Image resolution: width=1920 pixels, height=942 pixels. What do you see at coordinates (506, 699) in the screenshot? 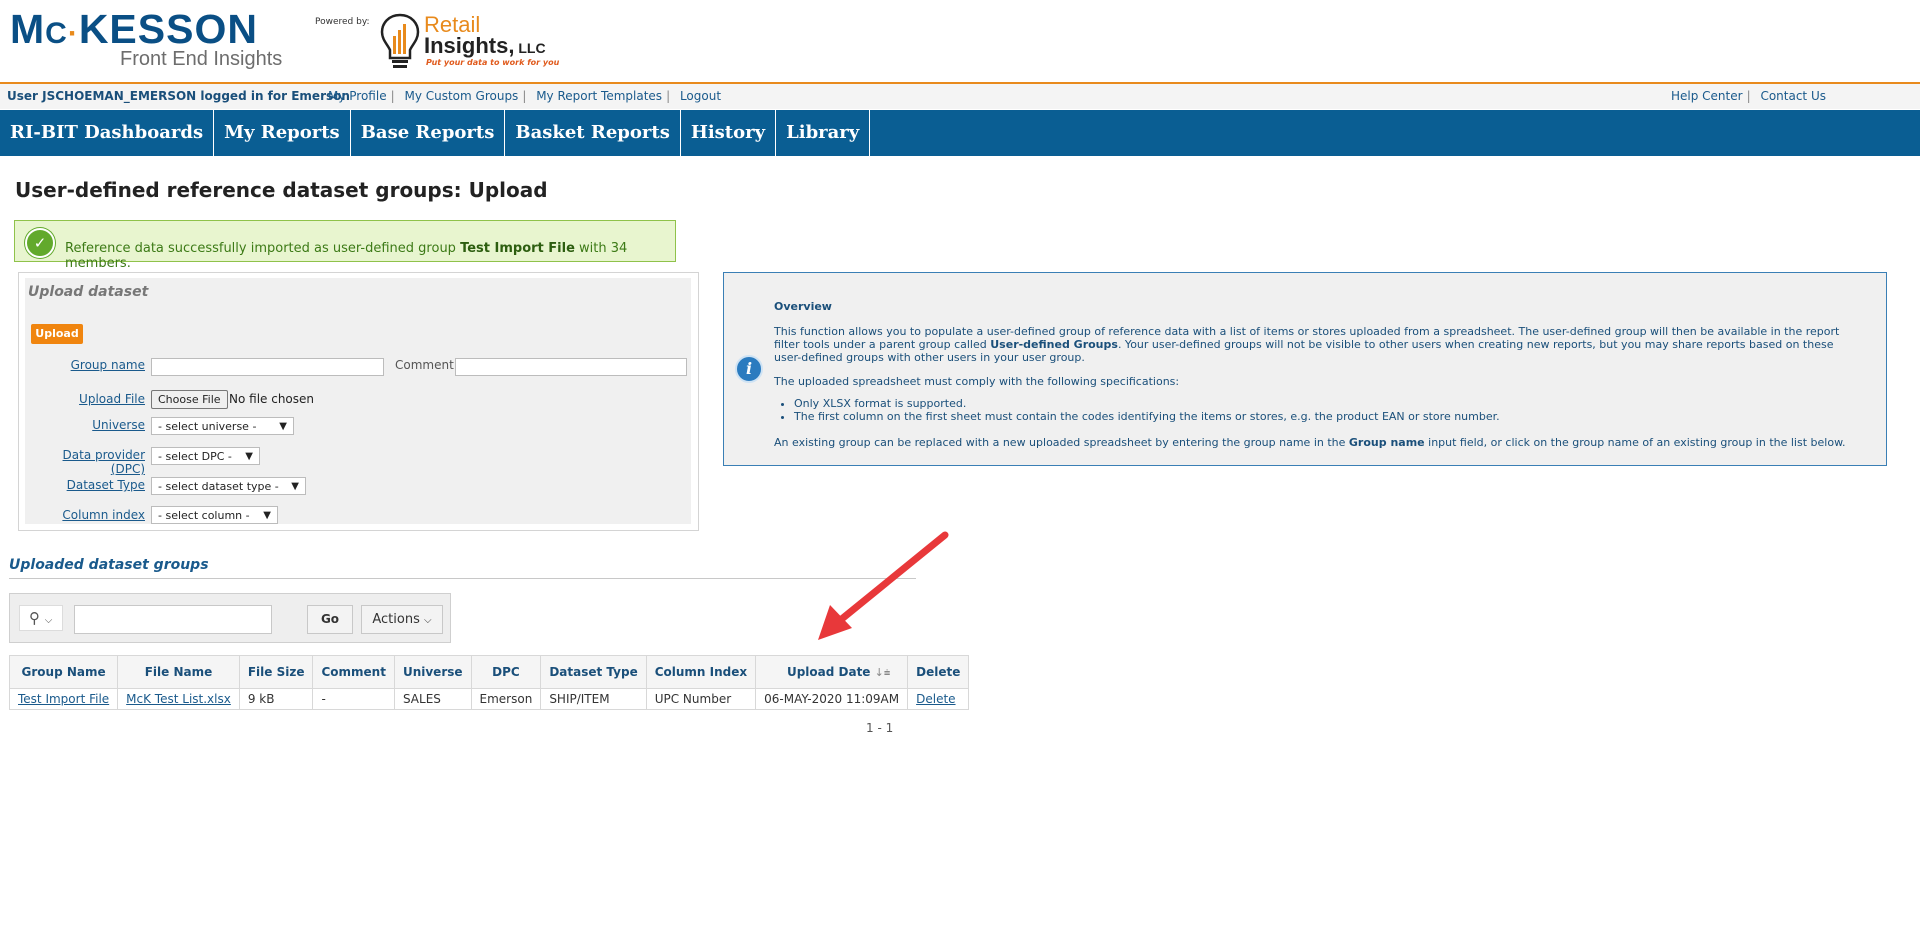
I see `dpc-cell: Emerson` at bounding box center [506, 699].